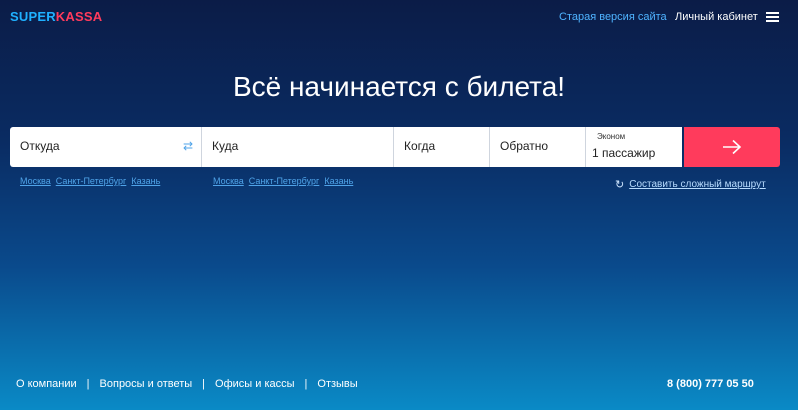 Image resolution: width=798 pixels, height=410 pixels. I want to click on class-label: Эконом, so click(611, 136).